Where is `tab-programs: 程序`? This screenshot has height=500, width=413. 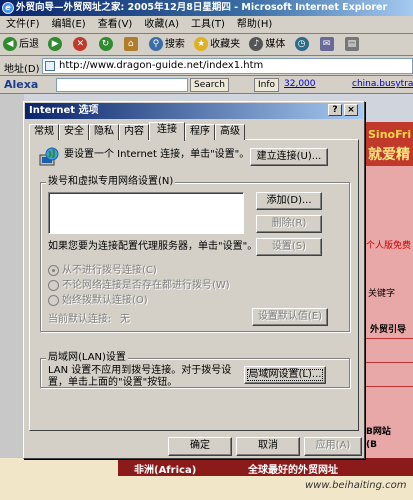
tab-programs: 程序 is located at coordinates (200, 132).